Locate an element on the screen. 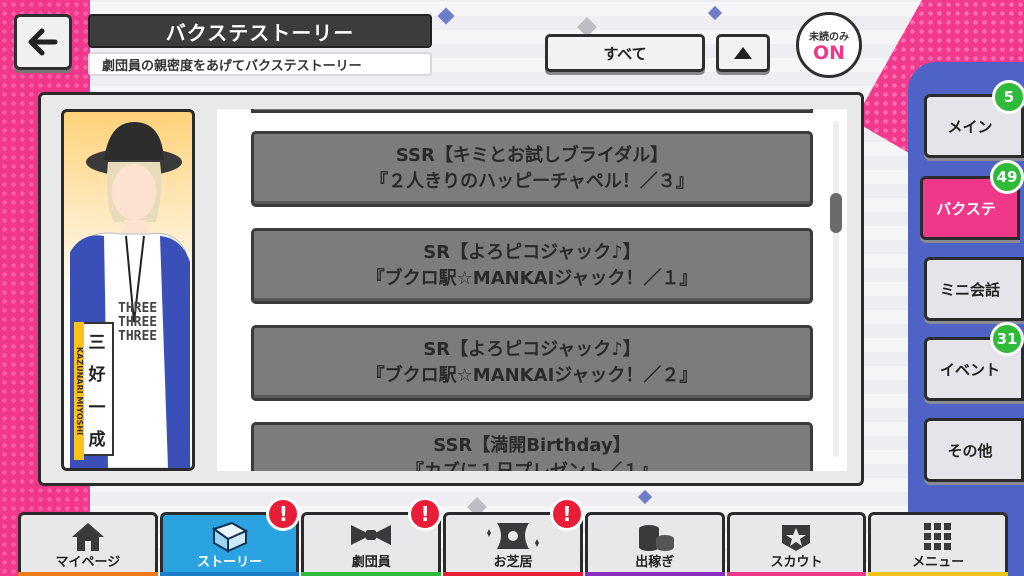 The width and height of the screenshot is (1024, 576). nav-play-label: お芝居 is located at coordinates (513, 562).